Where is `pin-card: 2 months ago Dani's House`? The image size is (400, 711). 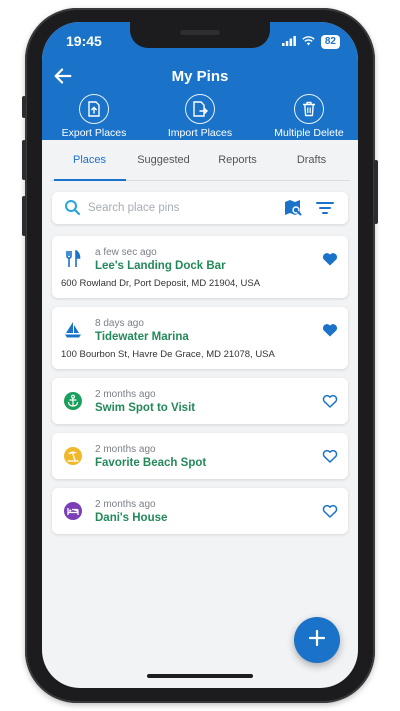 pin-card: 2 months ago Dani's House is located at coordinates (200, 511).